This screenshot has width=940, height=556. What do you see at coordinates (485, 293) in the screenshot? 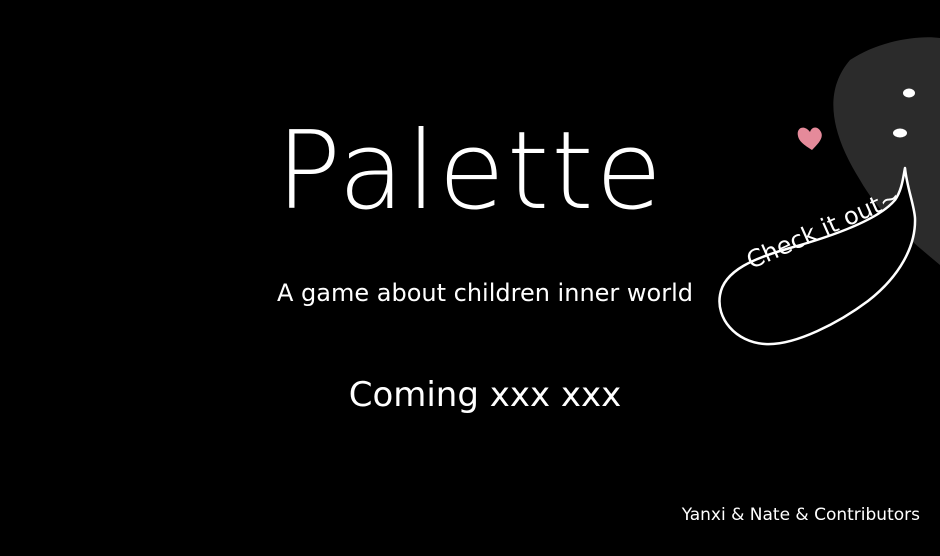
I see `game-subtitle: A game about children inner world` at bounding box center [485, 293].